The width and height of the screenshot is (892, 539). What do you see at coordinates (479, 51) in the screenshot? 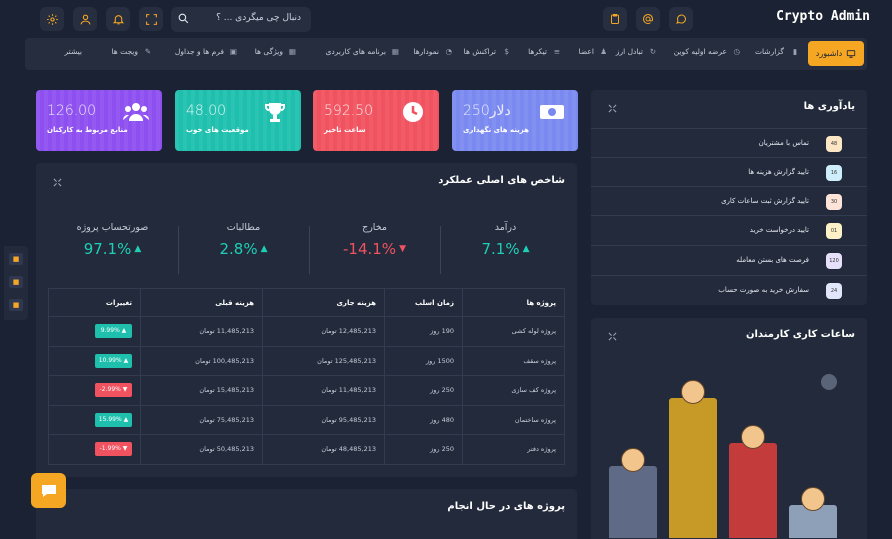
I see `nav-item-label: تراکنش ها` at bounding box center [479, 51].